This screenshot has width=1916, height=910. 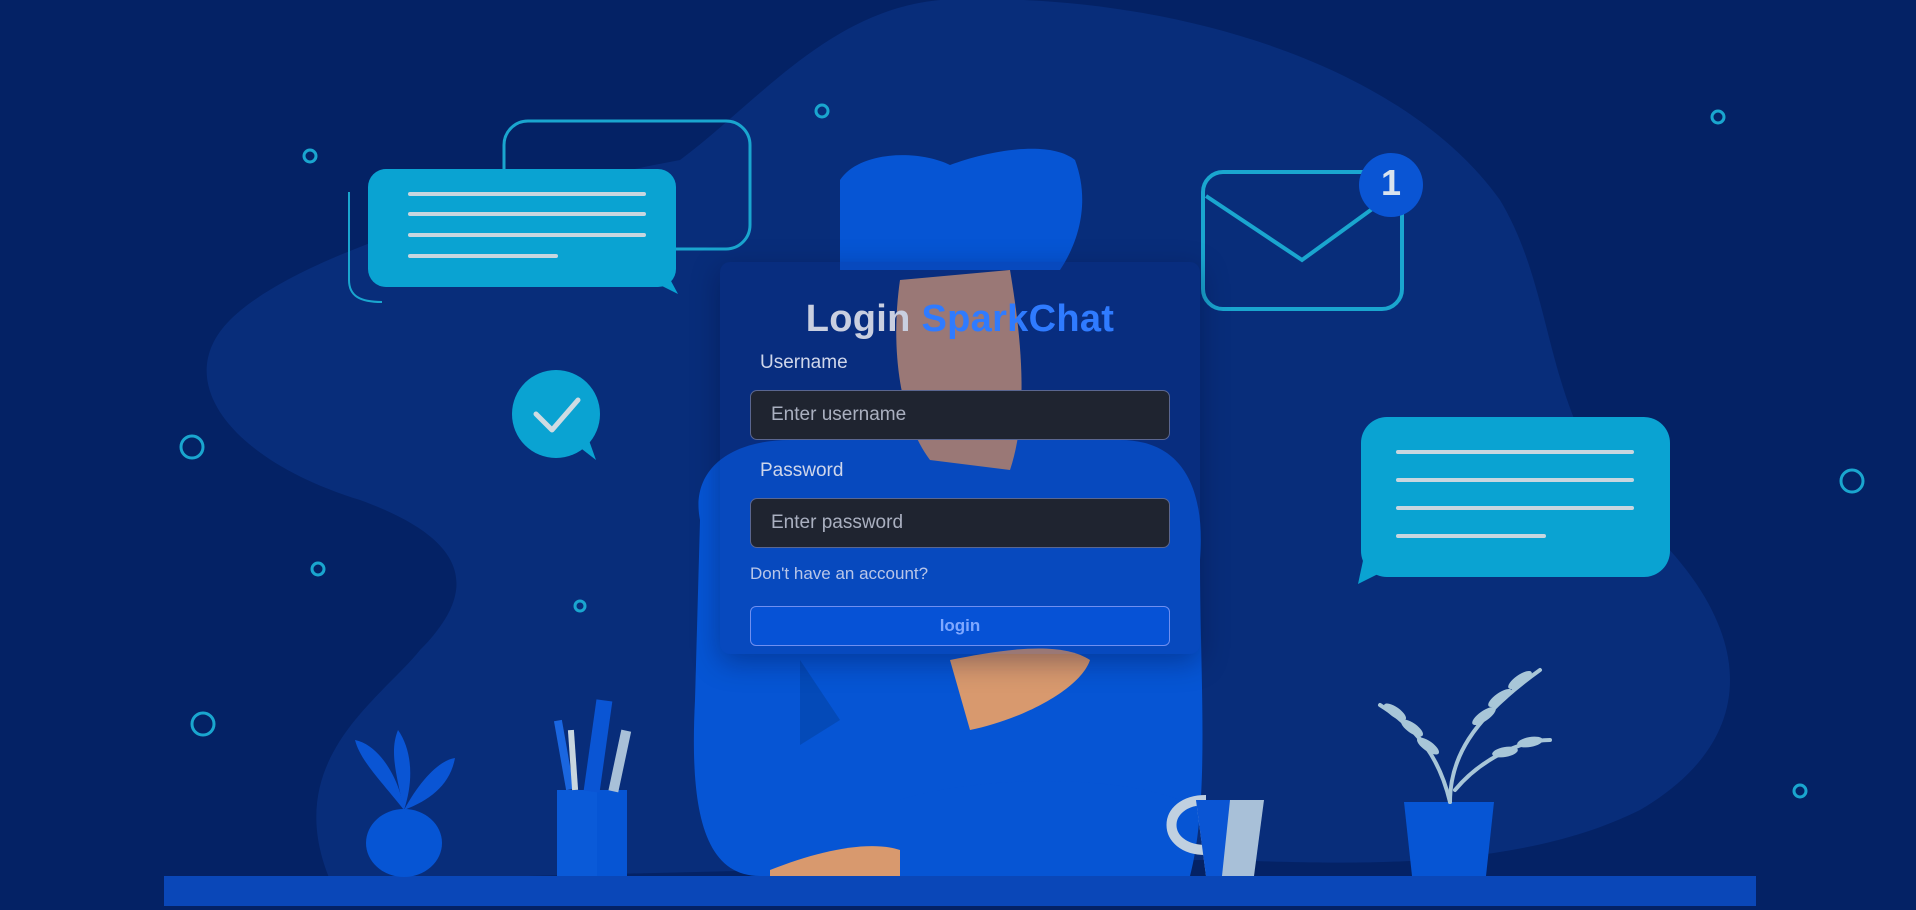 What do you see at coordinates (960, 626) in the screenshot?
I see `login-button: login` at bounding box center [960, 626].